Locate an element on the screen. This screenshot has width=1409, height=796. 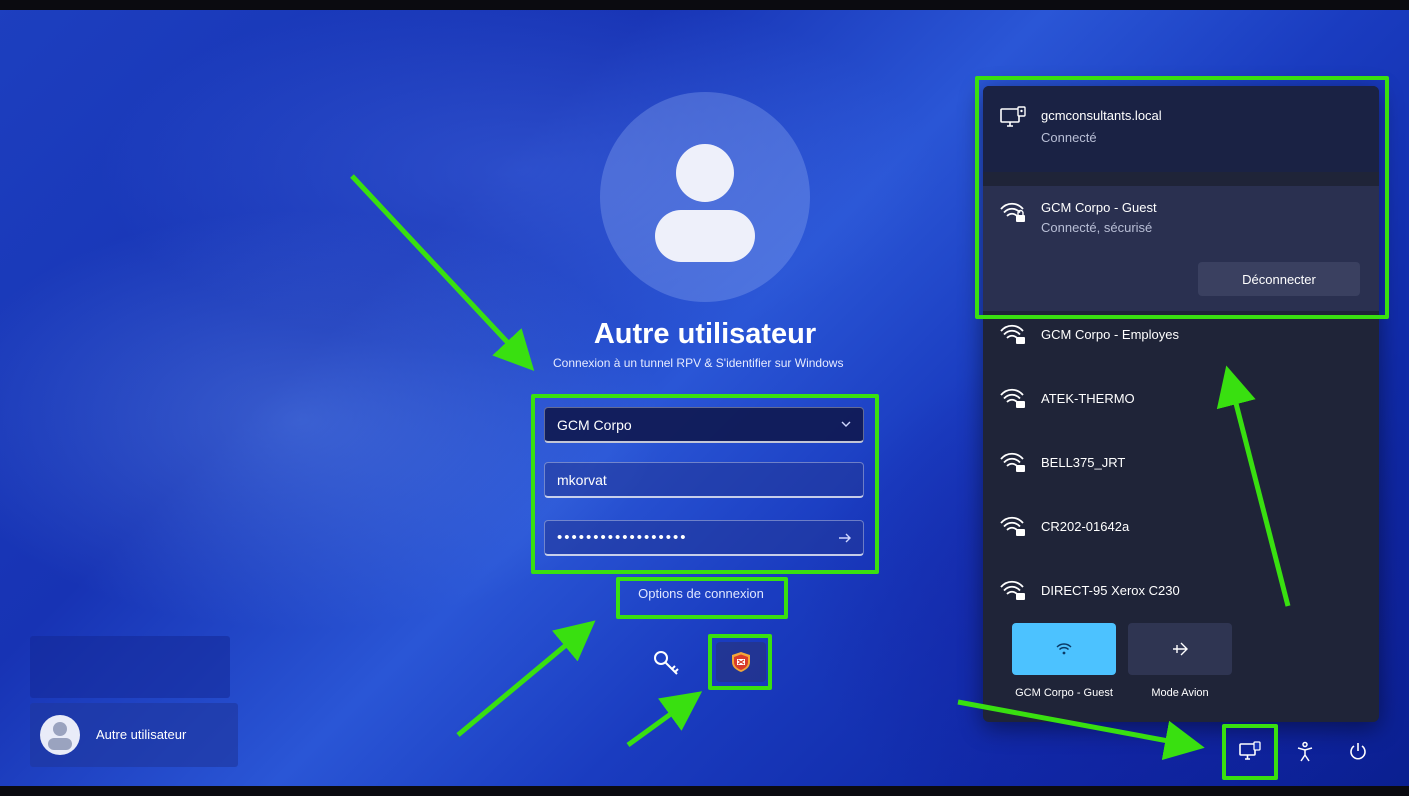
domain-network-item: gcmconsultants.local Connecté is located at coordinates (1181, 129).